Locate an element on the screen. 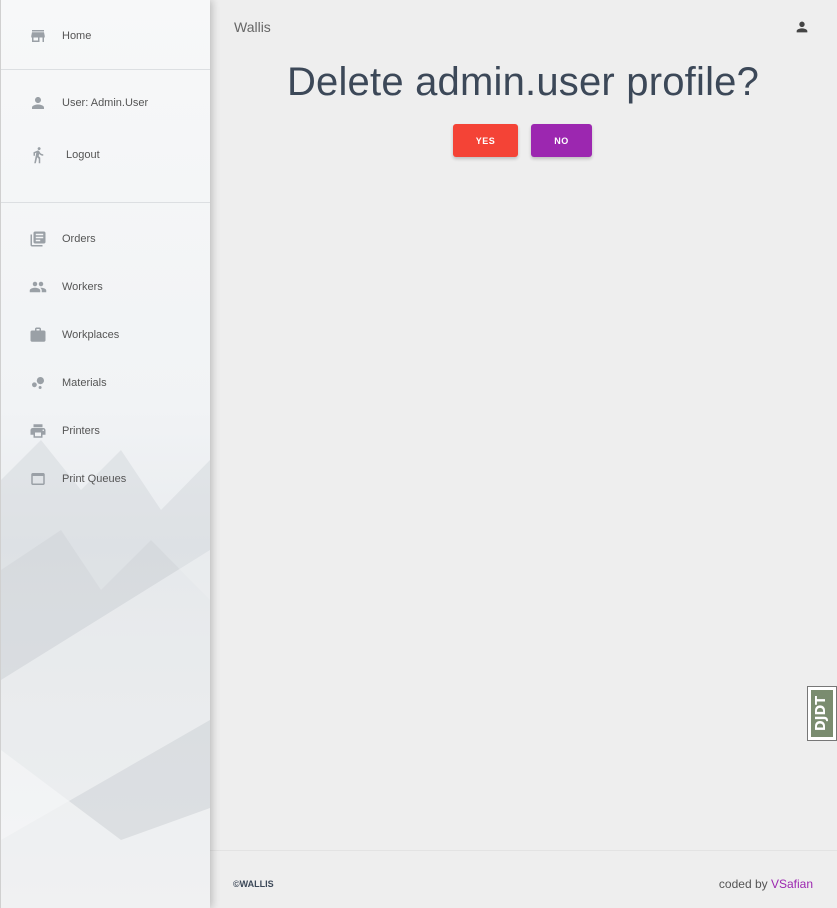 This screenshot has width=837, height=908. debug-toolbar-badge: DJDT is located at coordinates (822, 713).